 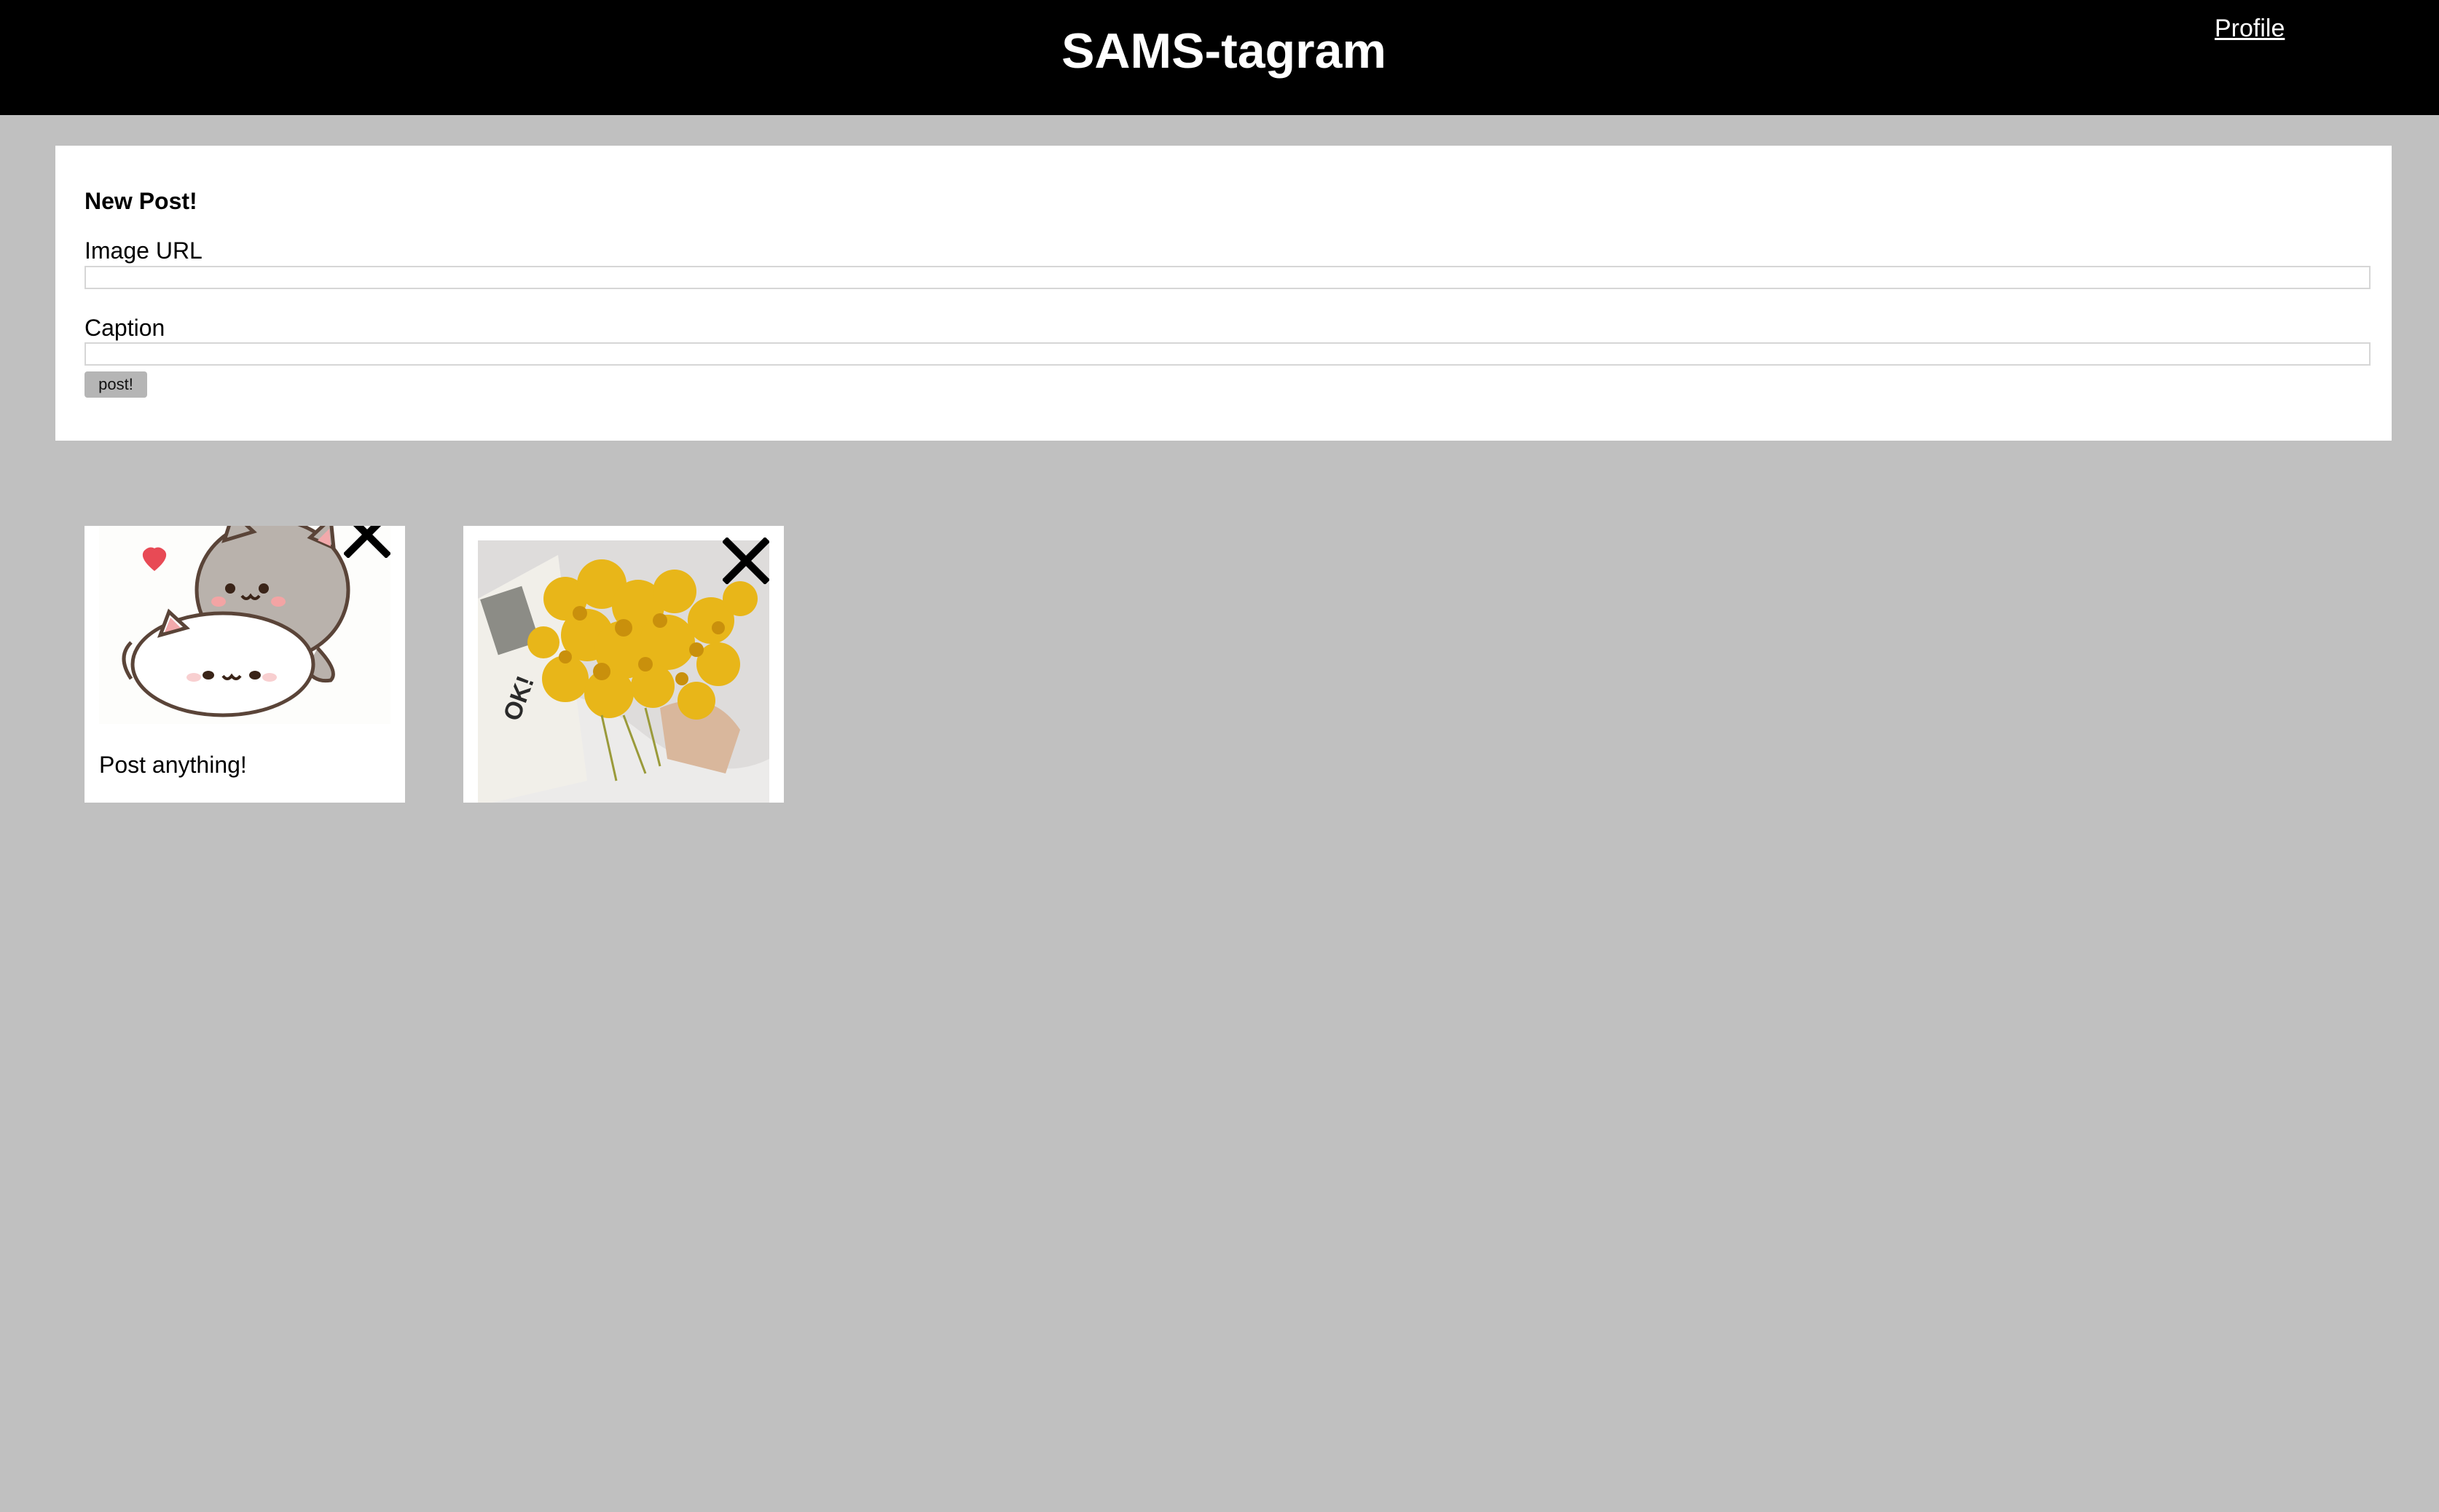 I want to click on image-url-input, so click(x=1228, y=277).